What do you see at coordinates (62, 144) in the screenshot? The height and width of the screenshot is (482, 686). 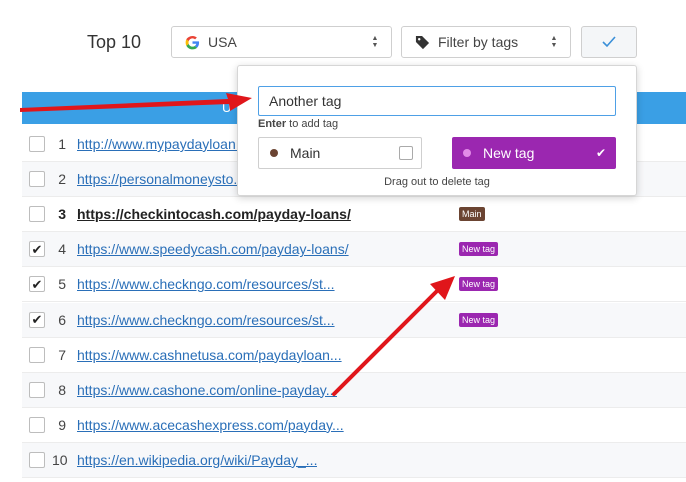 I see `row-rank: 1` at bounding box center [62, 144].